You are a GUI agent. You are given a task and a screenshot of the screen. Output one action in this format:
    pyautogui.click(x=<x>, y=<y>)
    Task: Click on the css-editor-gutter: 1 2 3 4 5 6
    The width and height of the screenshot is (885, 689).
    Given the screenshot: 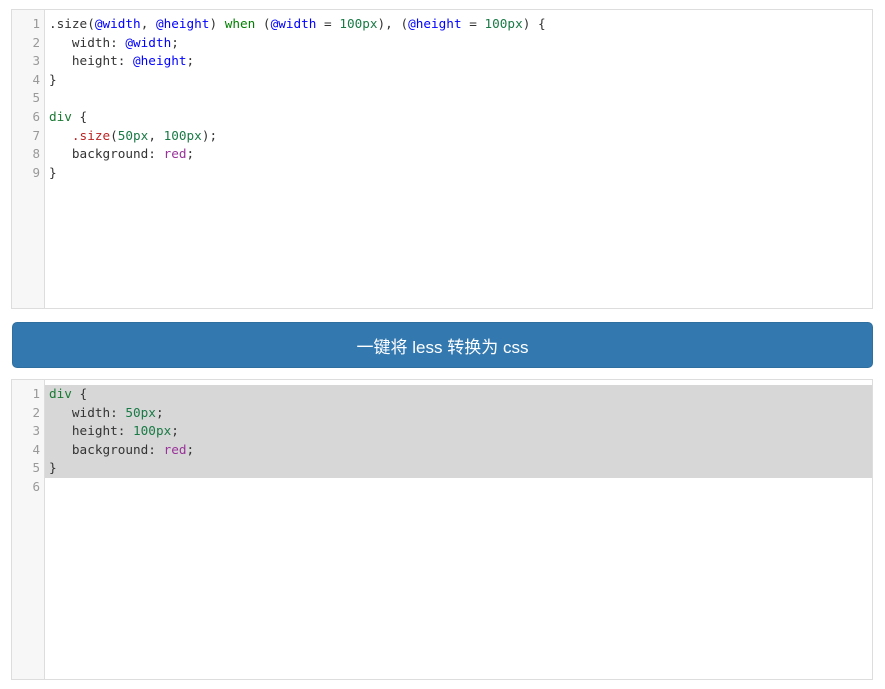 What is the action you would take?
    pyautogui.click(x=28, y=529)
    